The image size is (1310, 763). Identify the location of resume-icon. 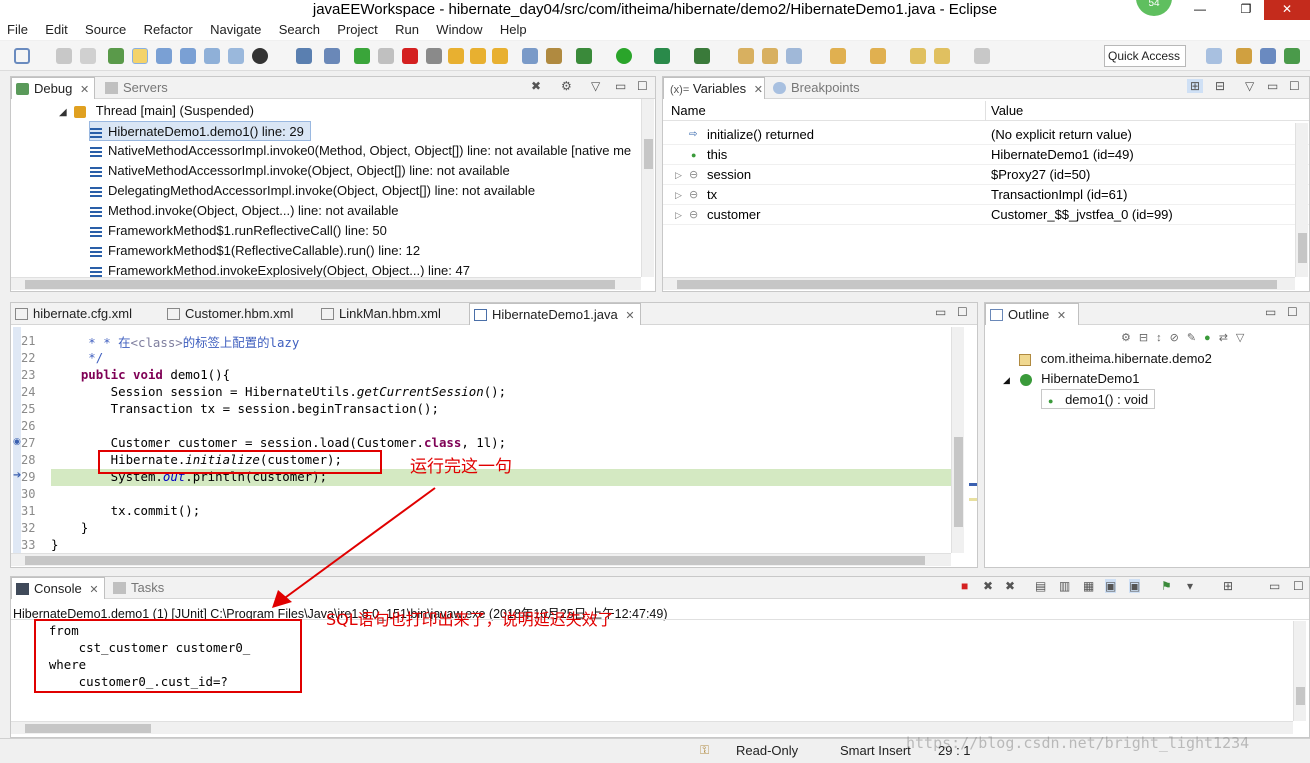
(362, 56).